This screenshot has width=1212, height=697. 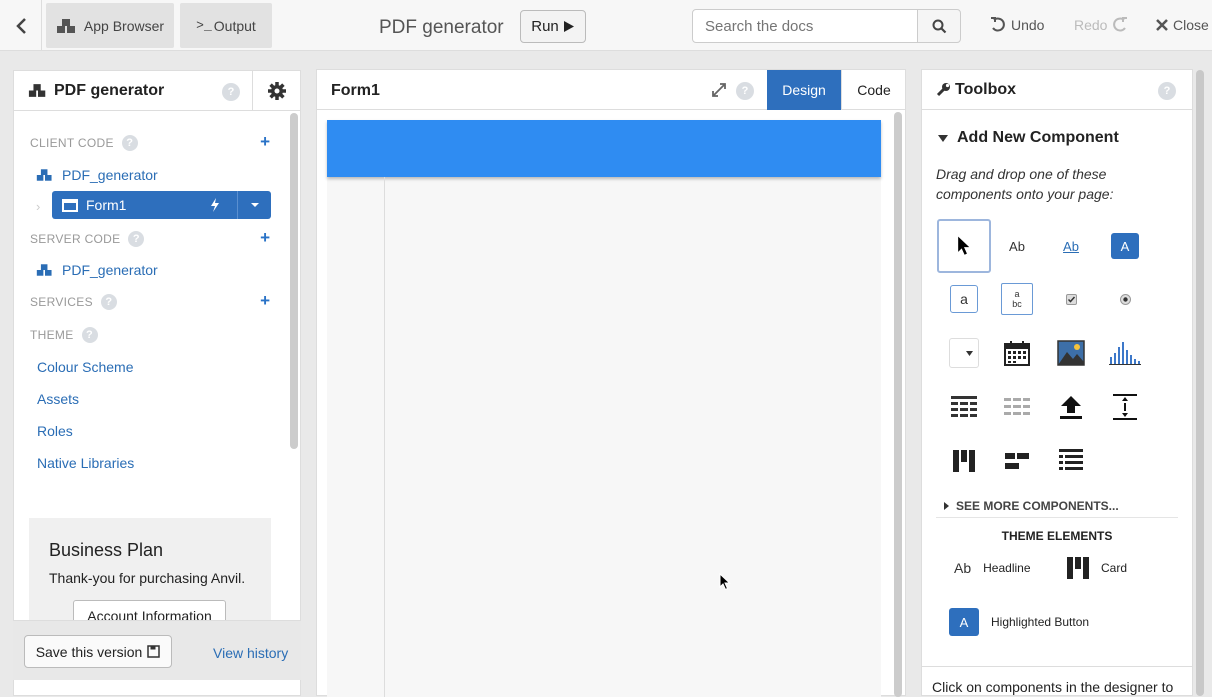 What do you see at coordinates (1125, 407) in the screenshot?
I see `spacer-tool` at bounding box center [1125, 407].